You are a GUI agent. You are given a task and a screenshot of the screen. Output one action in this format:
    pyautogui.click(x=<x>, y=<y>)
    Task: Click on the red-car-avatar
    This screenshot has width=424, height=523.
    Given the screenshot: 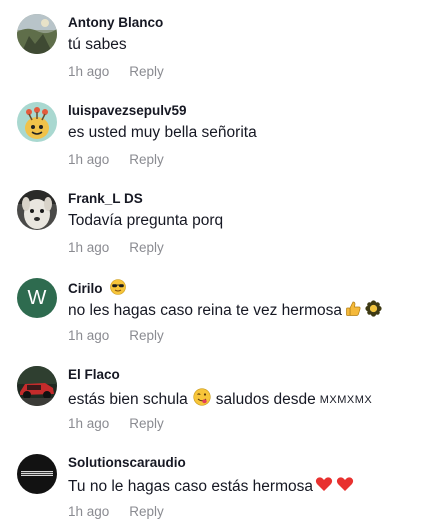 What is the action you would take?
    pyautogui.click(x=37, y=386)
    